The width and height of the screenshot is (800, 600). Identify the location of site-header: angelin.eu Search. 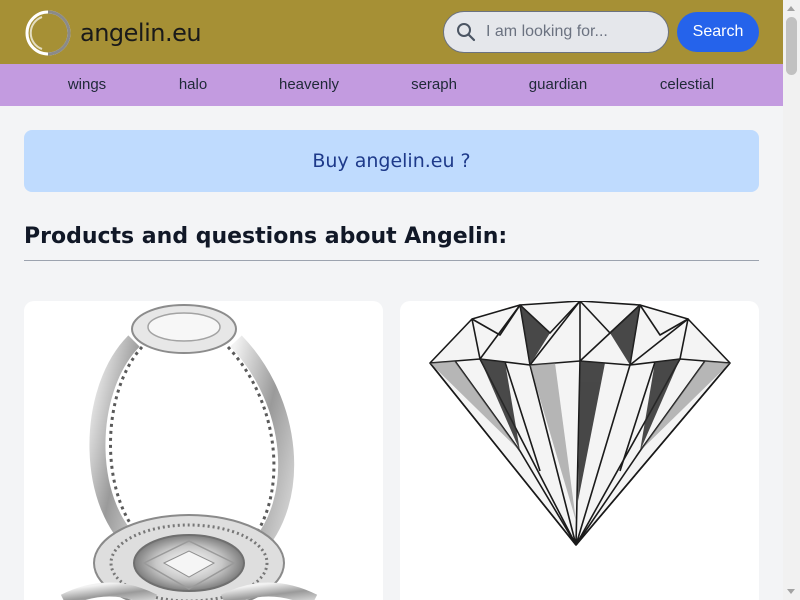
(391, 32).